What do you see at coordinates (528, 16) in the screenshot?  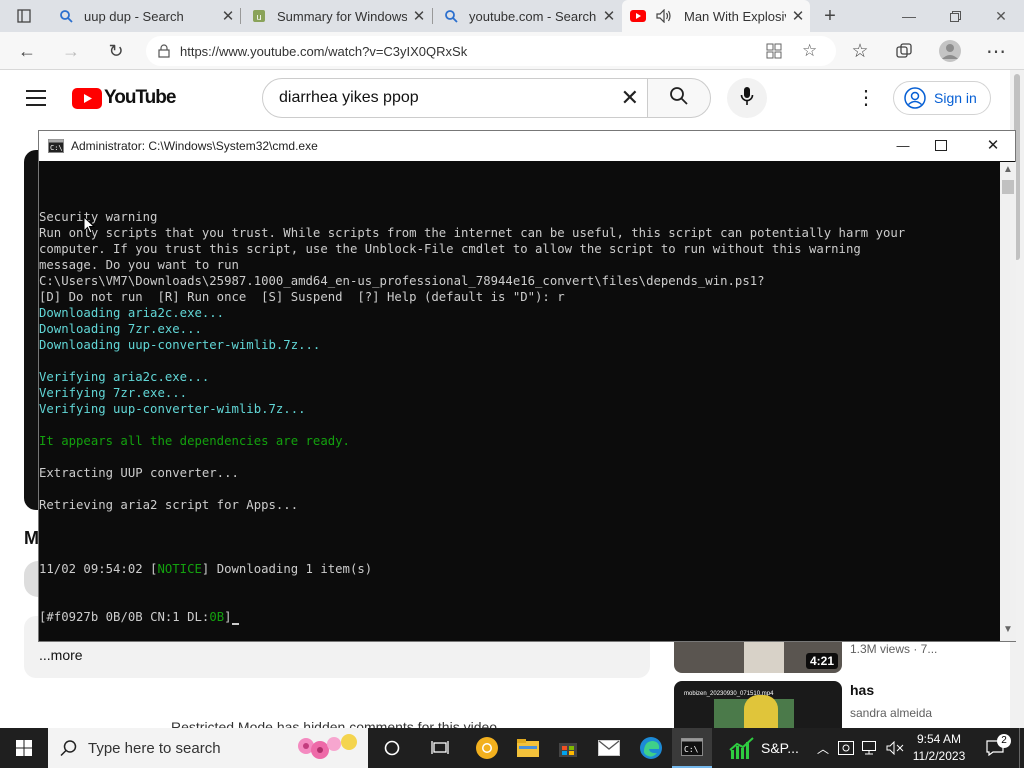 I see `tab-youtube-search: youtube.com - Search ✕` at bounding box center [528, 16].